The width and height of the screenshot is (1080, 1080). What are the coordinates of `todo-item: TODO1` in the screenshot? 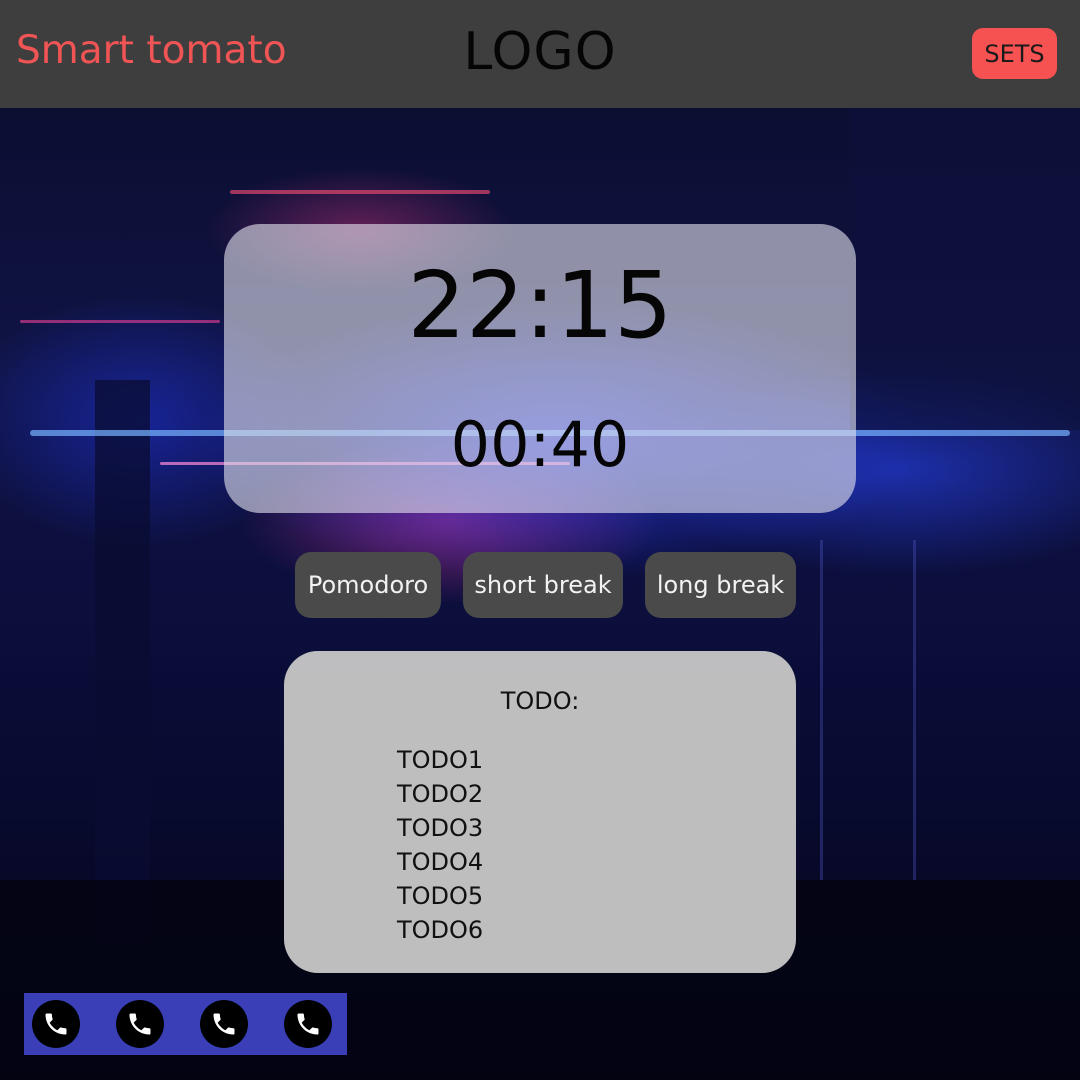 It's located at (440, 760).